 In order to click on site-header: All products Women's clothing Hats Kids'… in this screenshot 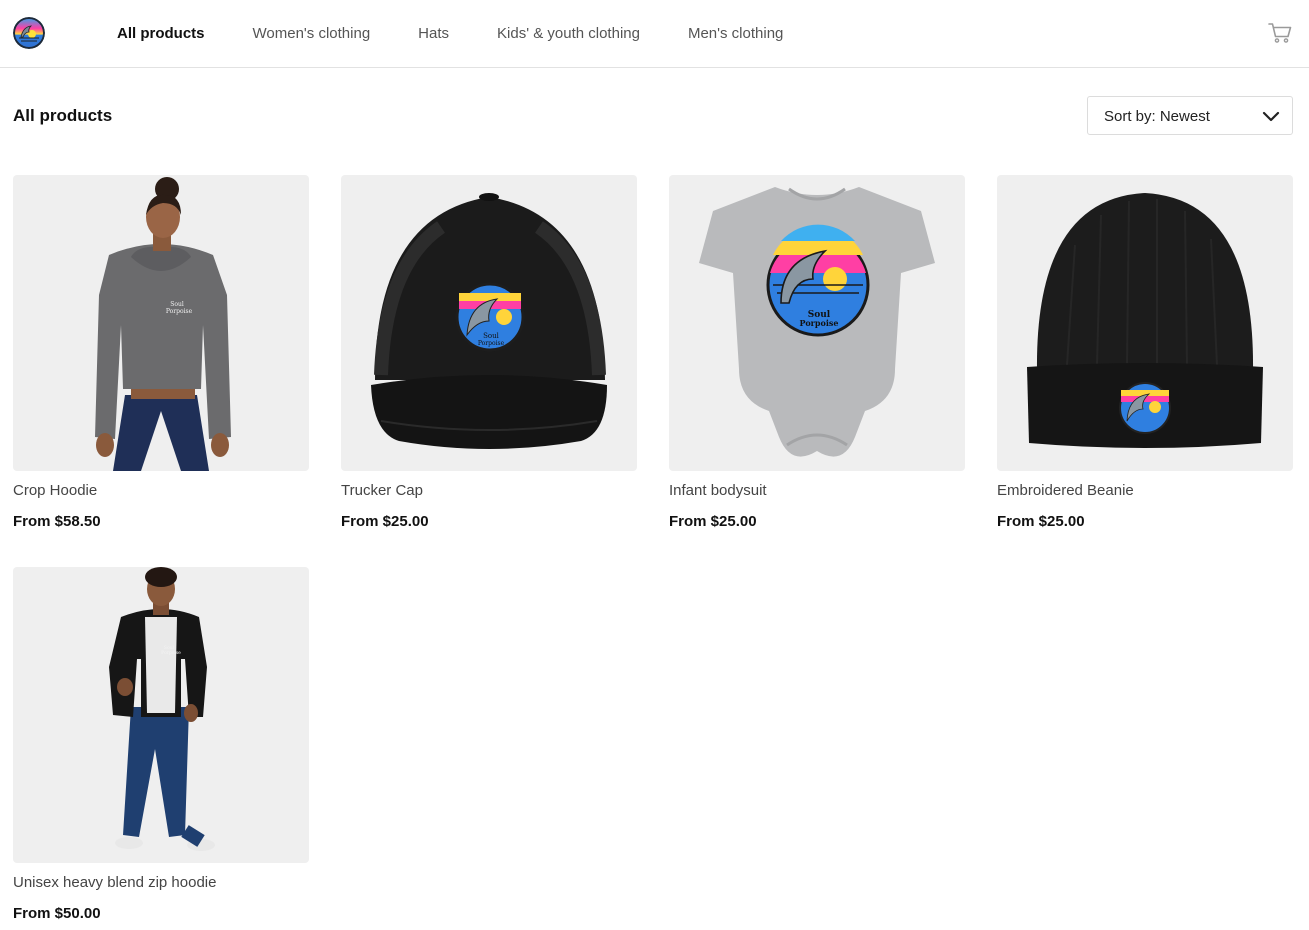, I will do `click(654, 34)`.